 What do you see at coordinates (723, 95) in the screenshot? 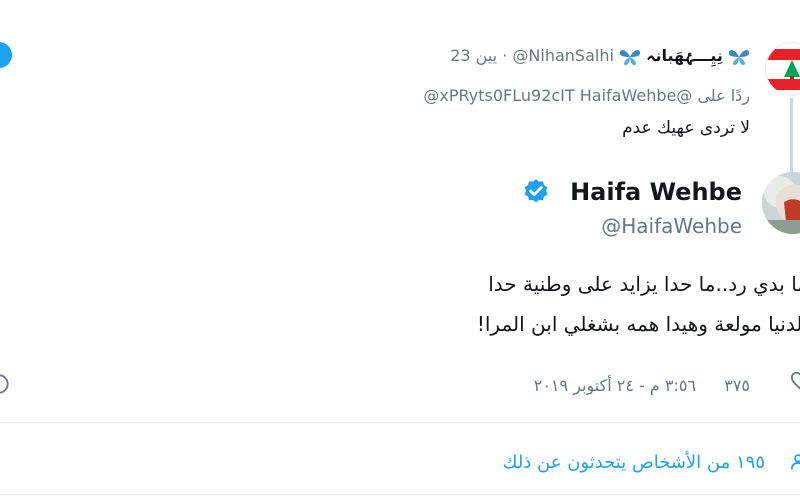
I see `replying-to-prefix: ردًا على` at bounding box center [723, 95].